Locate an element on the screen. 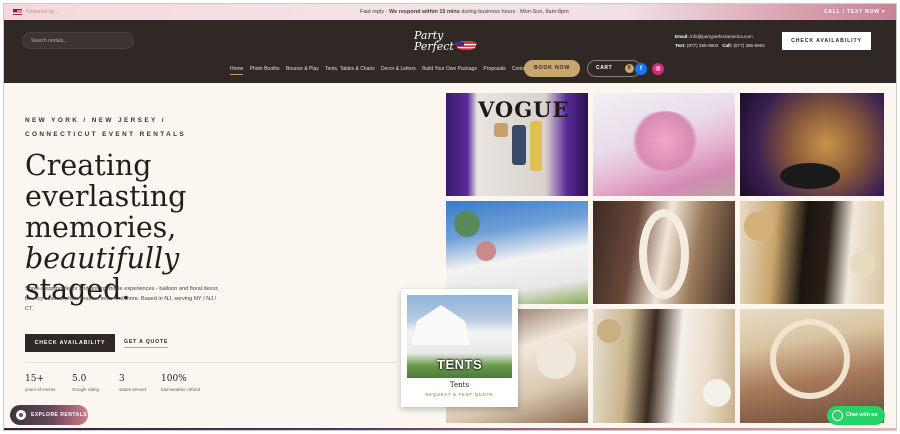 Image resolution: width=900 pixels, height=434 pixels. explore-icon is located at coordinates (21, 415).